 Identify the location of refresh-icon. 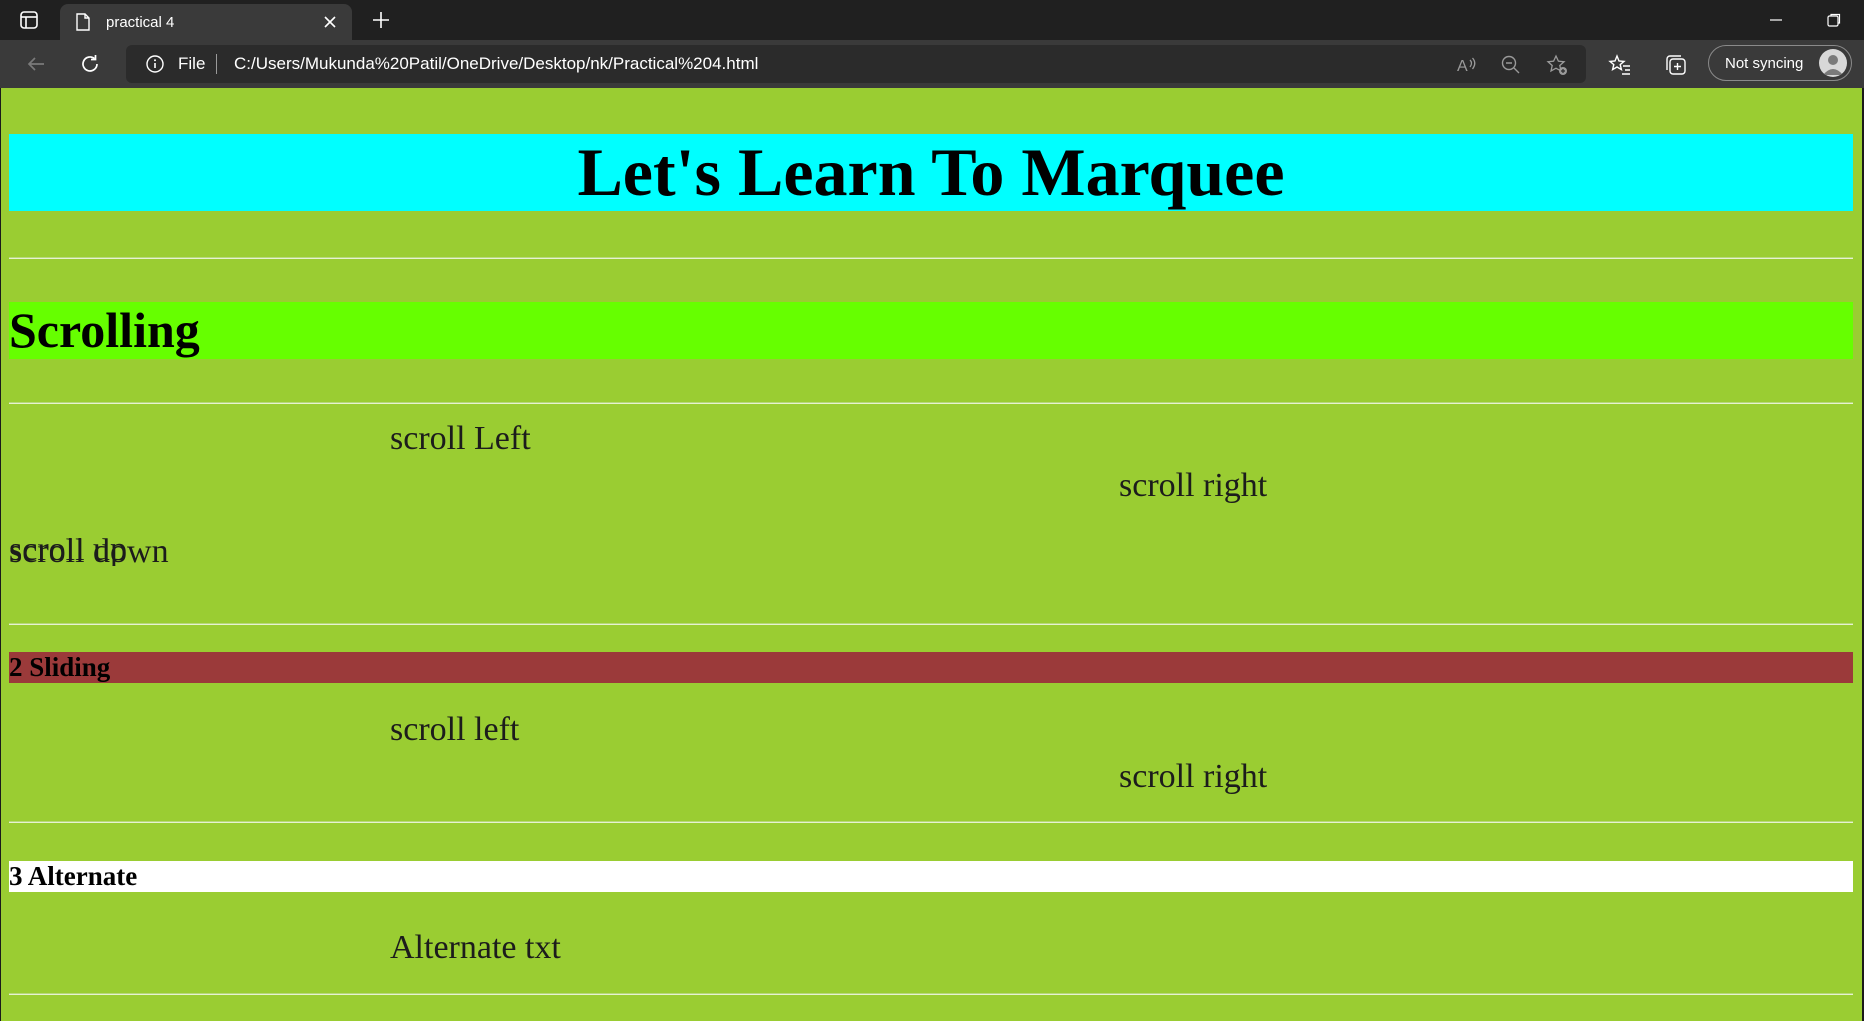
(90, 64).